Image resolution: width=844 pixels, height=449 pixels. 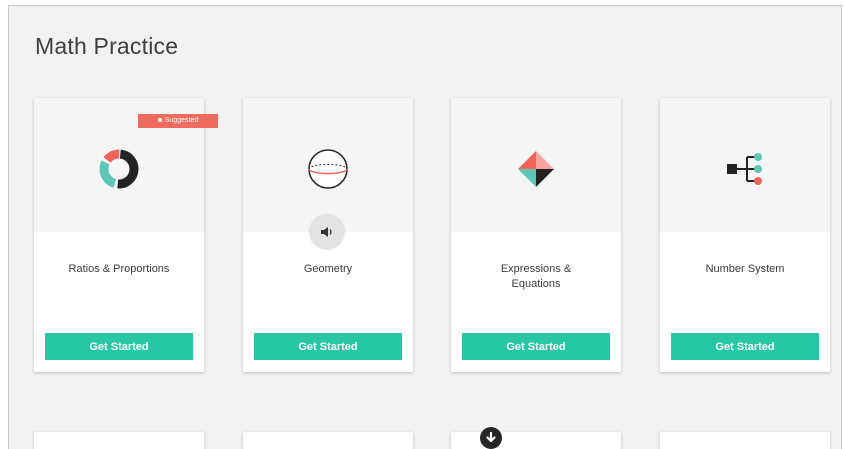 I want to click on badge-label: Suggested, so click(x=181, y=120).